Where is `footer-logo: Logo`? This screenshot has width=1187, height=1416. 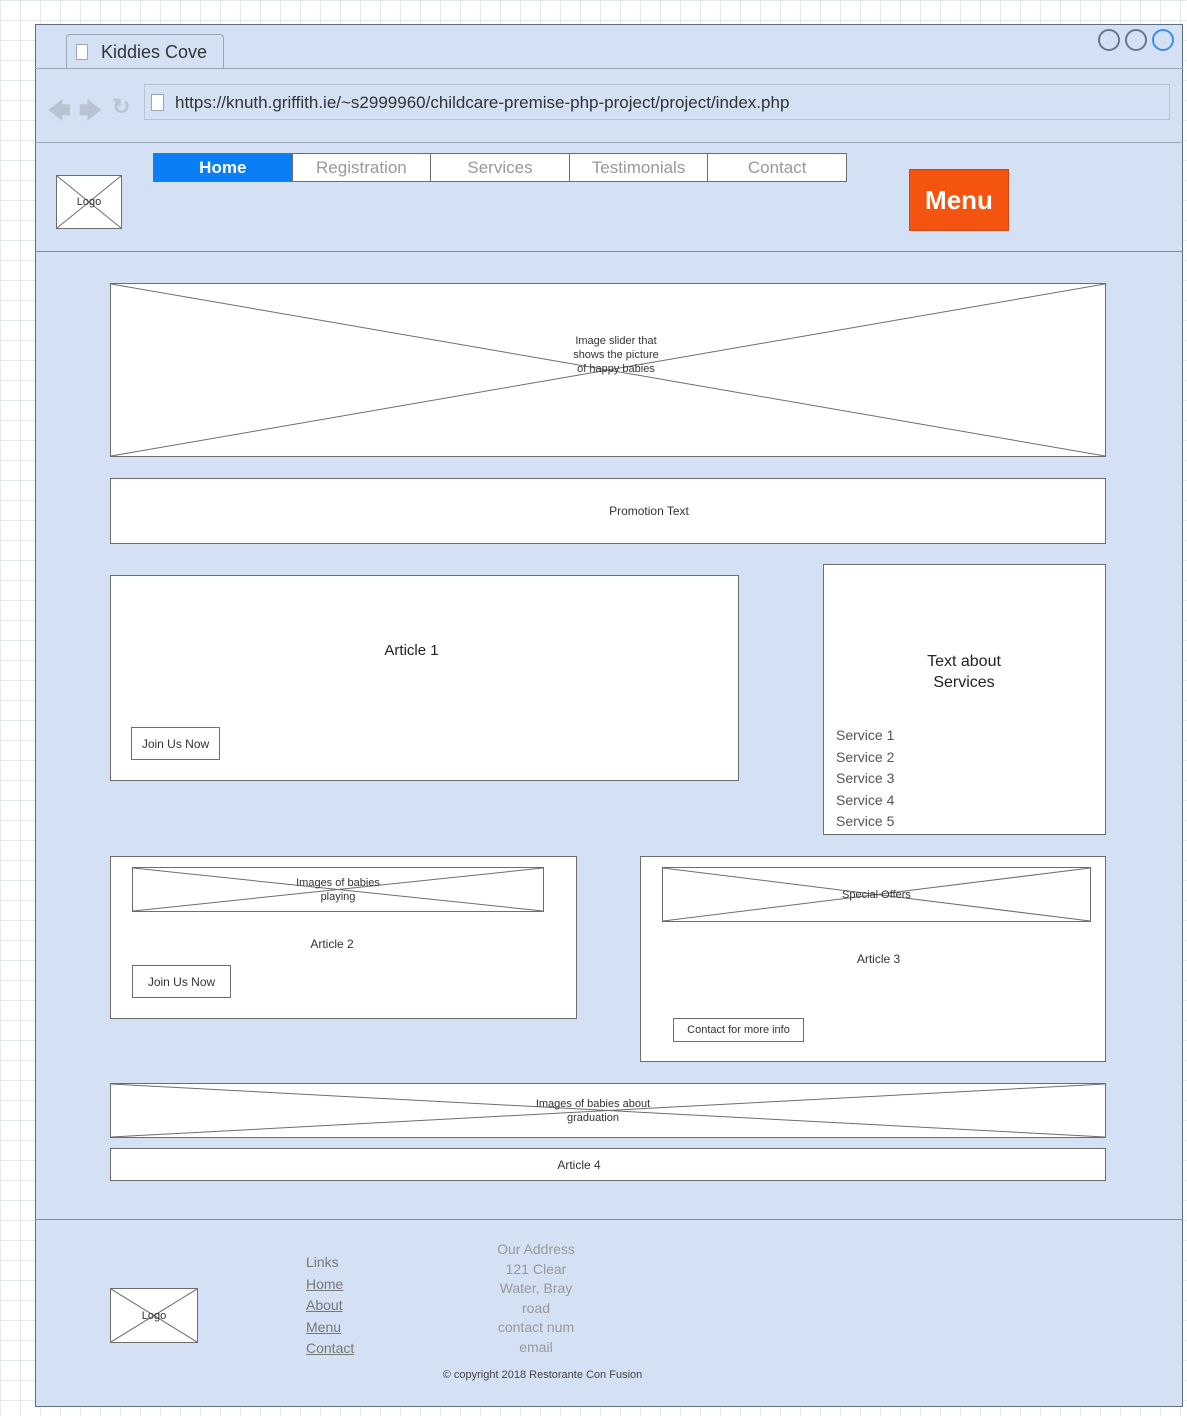 footer-logo: Logo is located at coordinates (154, 1315).